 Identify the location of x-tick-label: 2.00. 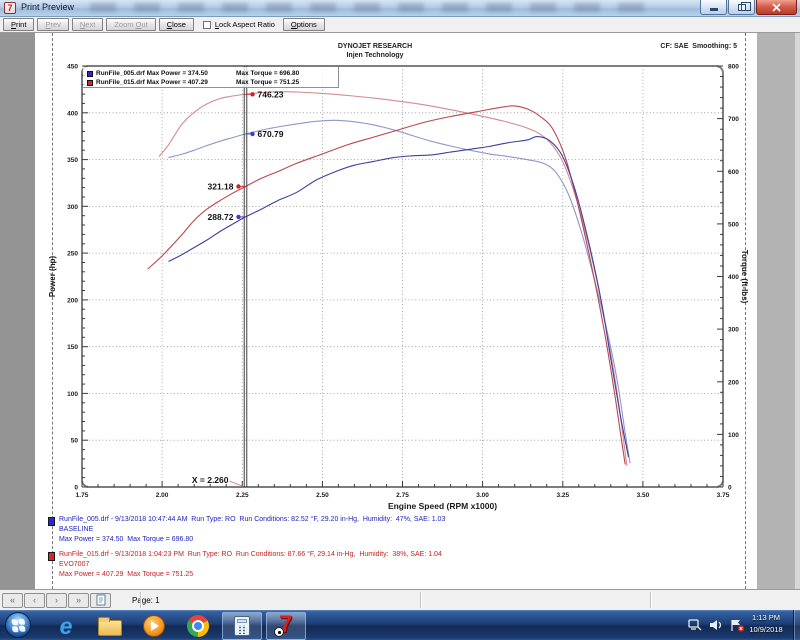
(162, 495).